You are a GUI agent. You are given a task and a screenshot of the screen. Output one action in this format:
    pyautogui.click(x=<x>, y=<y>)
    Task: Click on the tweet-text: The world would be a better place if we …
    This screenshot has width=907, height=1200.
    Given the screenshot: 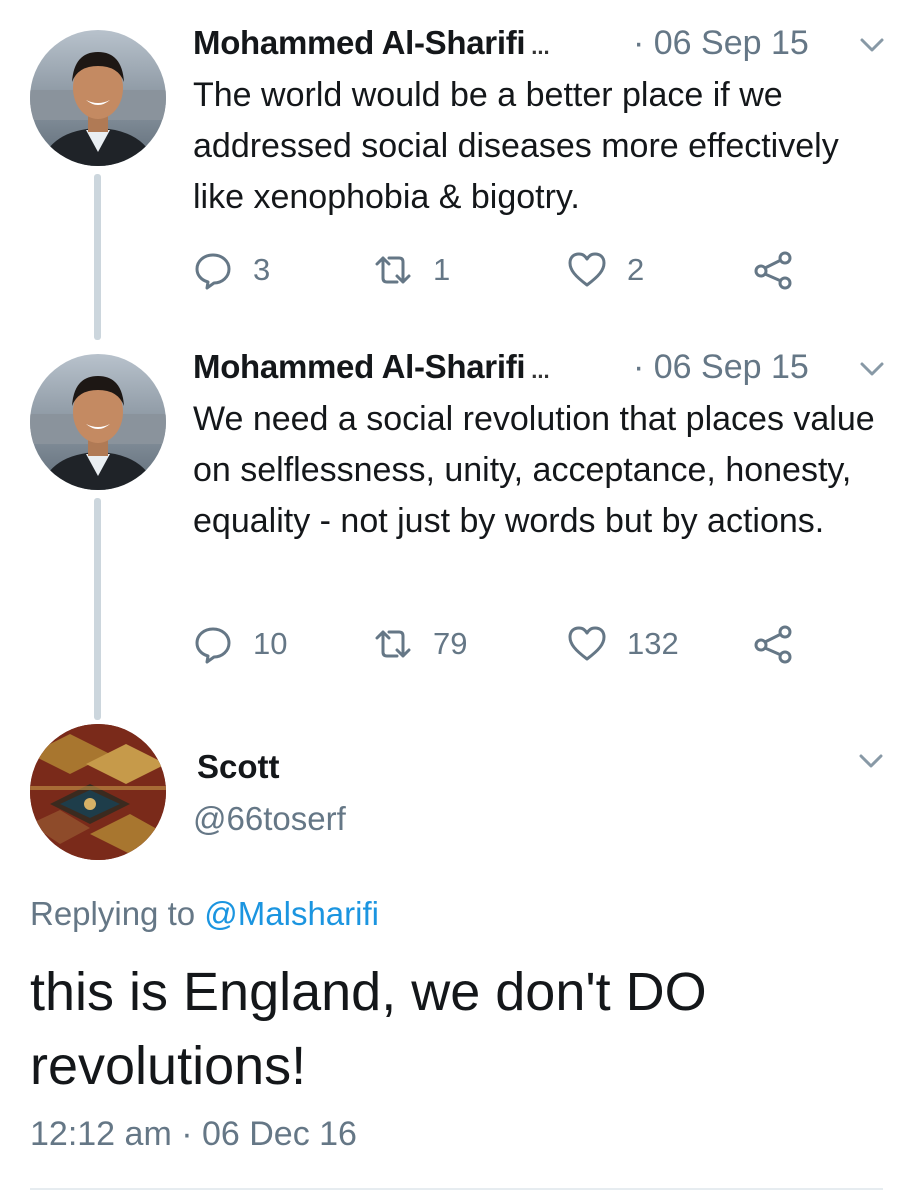 What is the action you would take?
    pyautogui.click(x=516, y=146)
    